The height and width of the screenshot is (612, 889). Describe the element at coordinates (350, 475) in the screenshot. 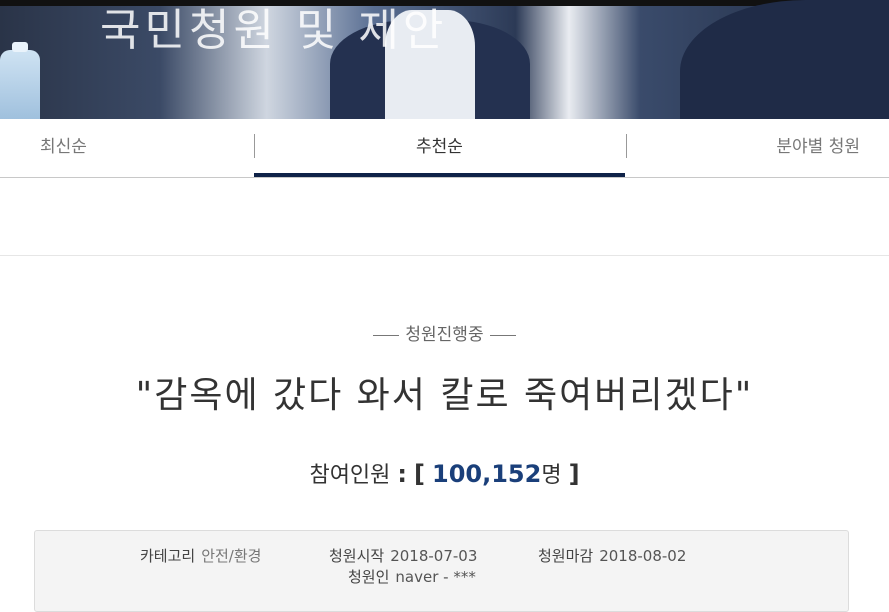

I see `participants-label: 참여인원` at that location.